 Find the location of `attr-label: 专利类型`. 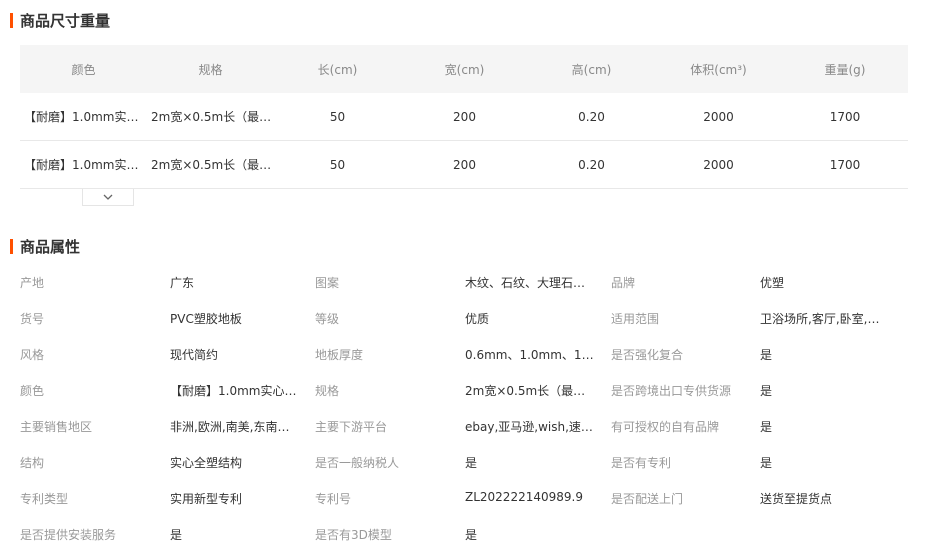

attr-label: 专利类型 is located at coordinates (44, 499).